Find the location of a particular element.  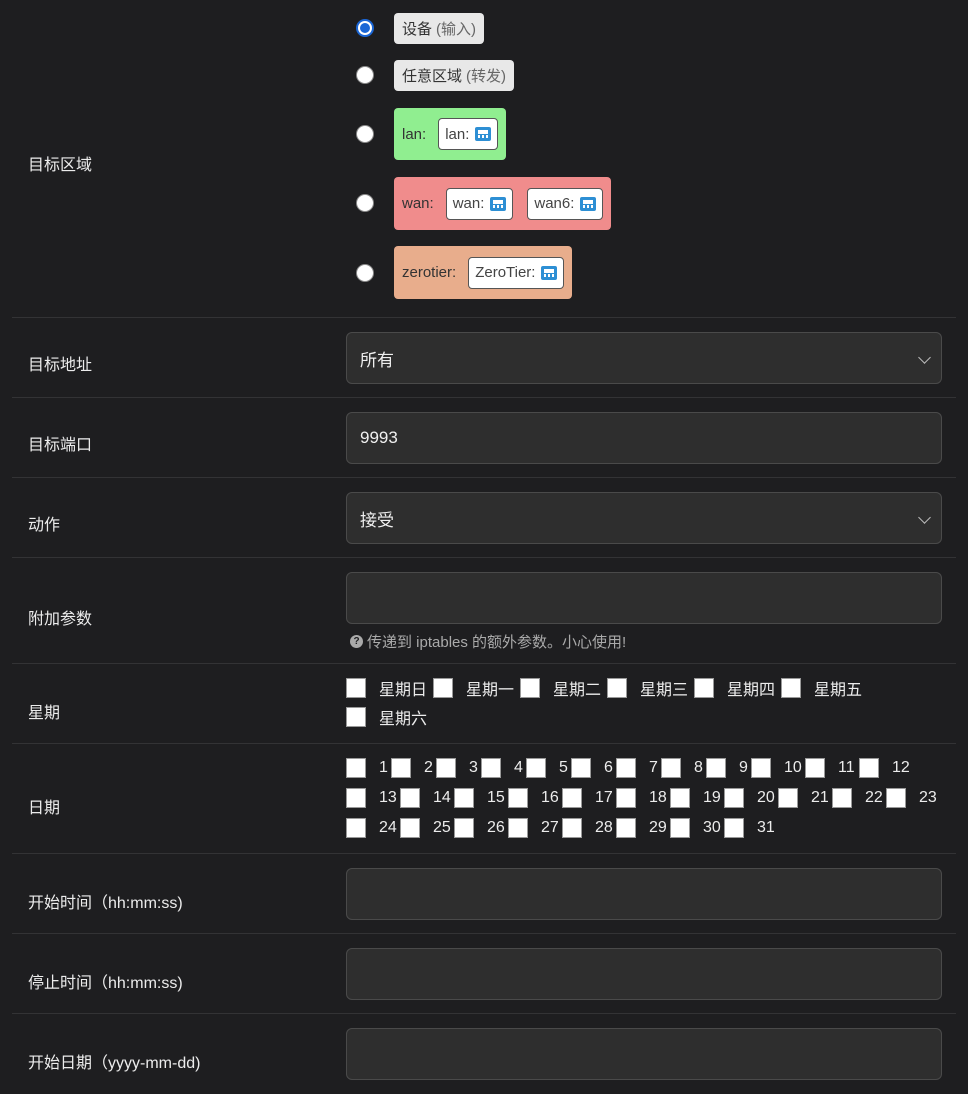

monthday-option: 19 is located at coordinates (695, 798).